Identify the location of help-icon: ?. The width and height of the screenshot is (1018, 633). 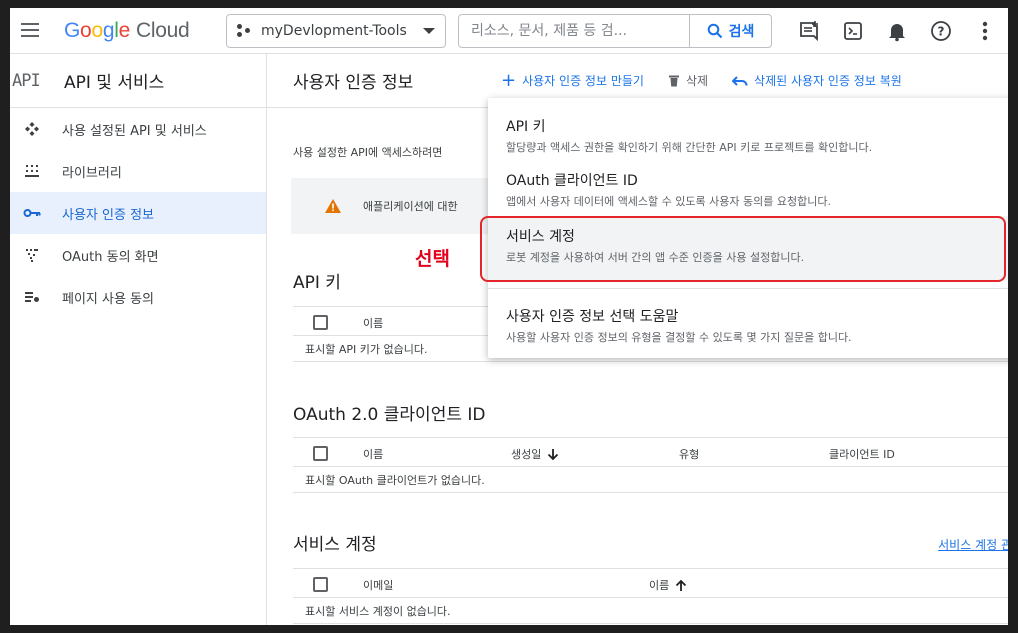
(941, 31).